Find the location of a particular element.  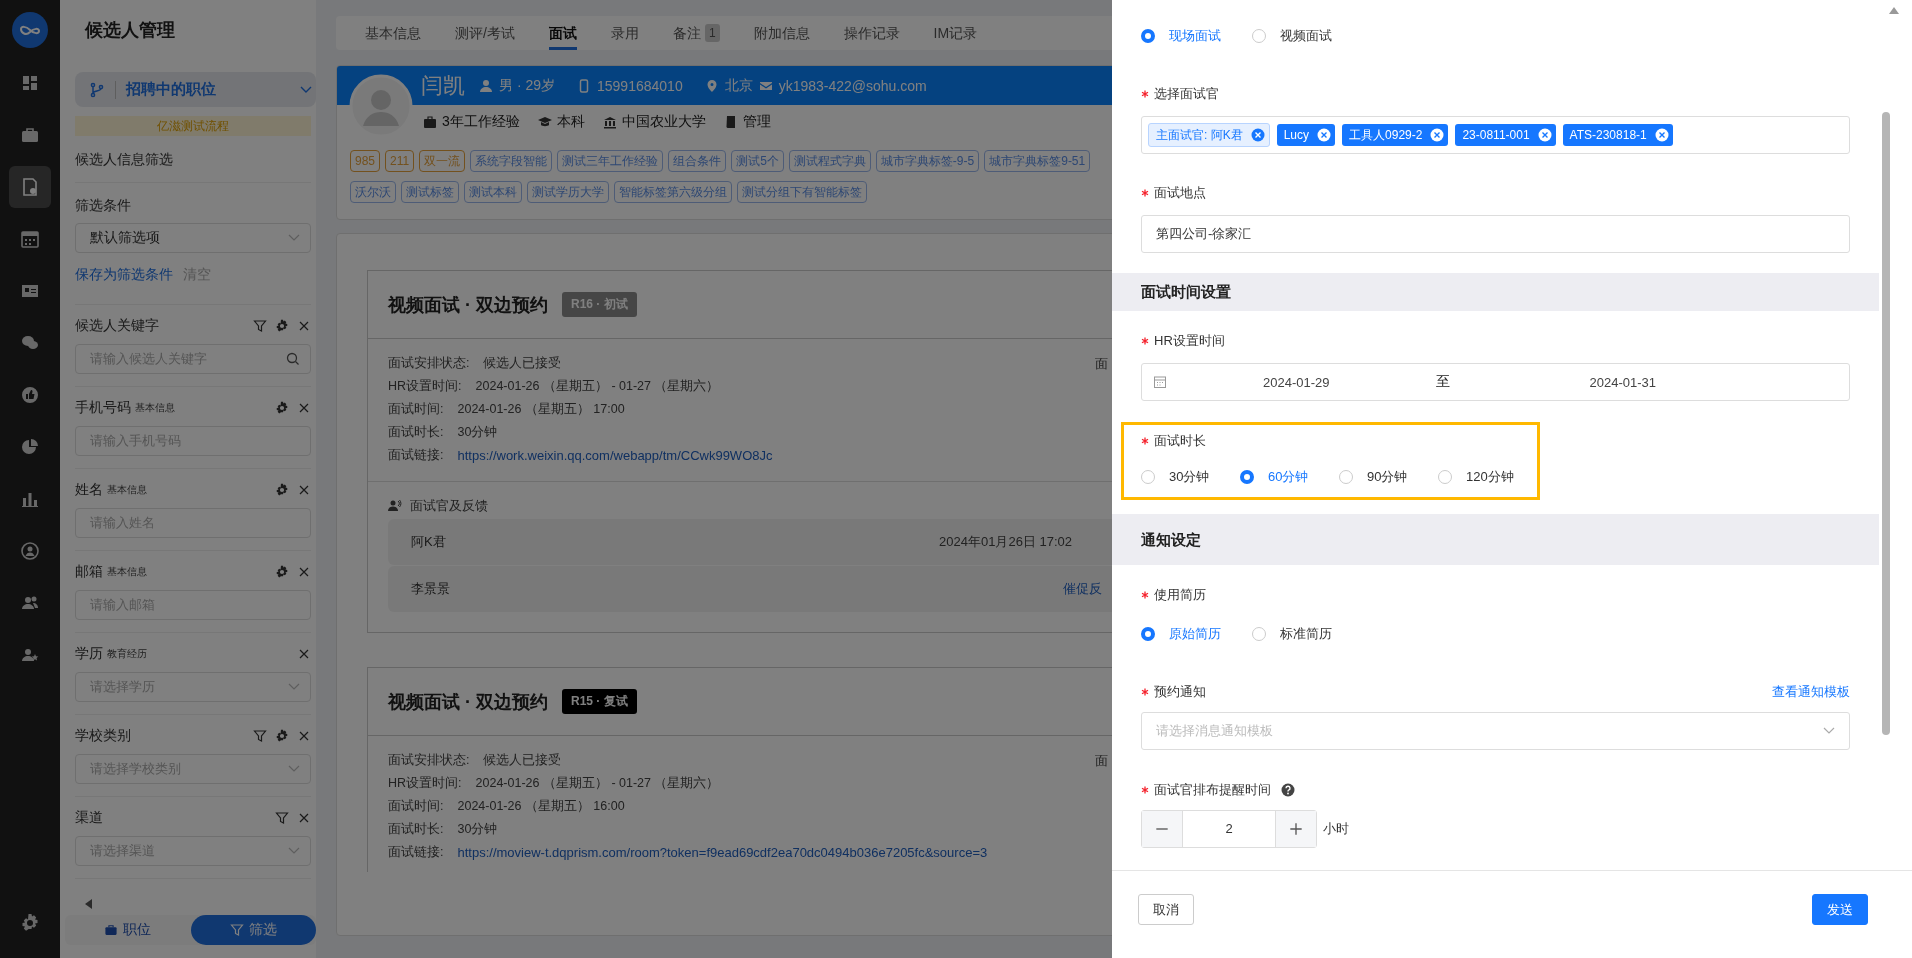

location-pin-icon is located at coordinates (711, 85).